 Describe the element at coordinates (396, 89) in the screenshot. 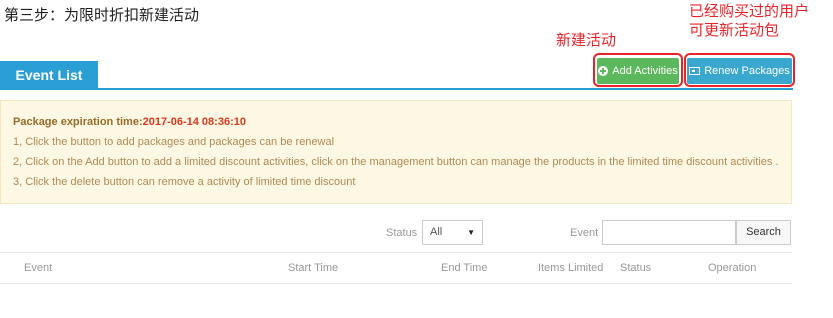

I see `tab-bar-underline` at that location.